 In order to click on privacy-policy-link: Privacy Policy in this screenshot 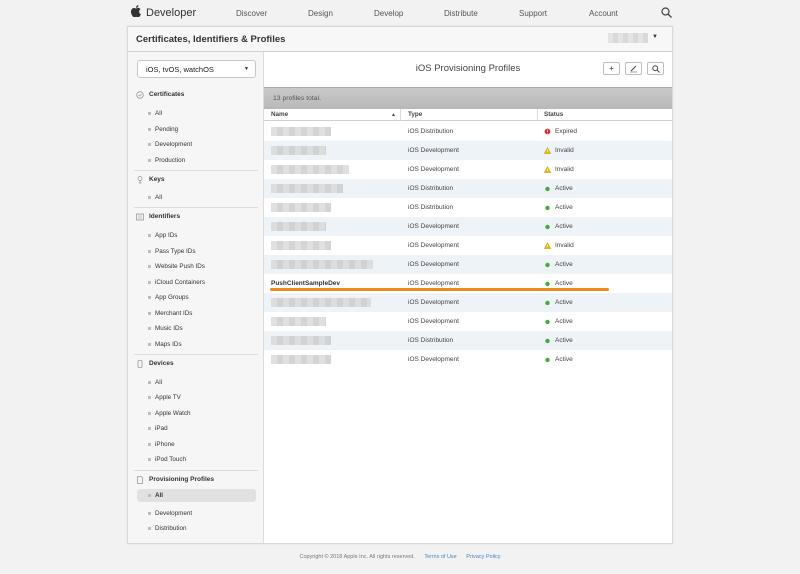, I will do `click(483, 557)`.